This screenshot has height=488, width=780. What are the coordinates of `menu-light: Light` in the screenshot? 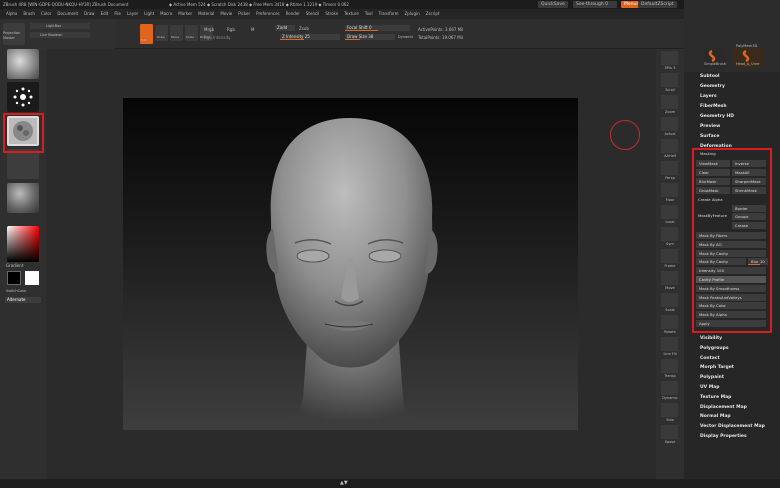 It's located at (149, 14).